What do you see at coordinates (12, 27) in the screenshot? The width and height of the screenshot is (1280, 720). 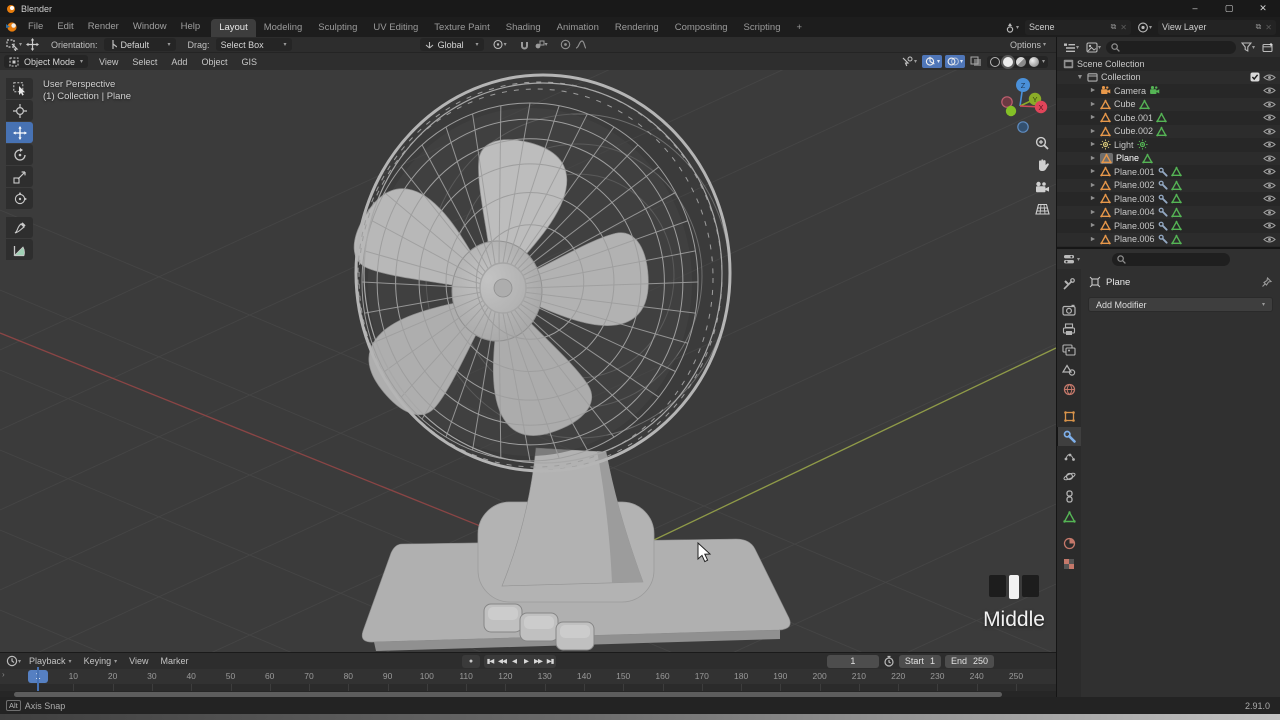 I see `blender-menu-icon` at bounding box center [12, 27].